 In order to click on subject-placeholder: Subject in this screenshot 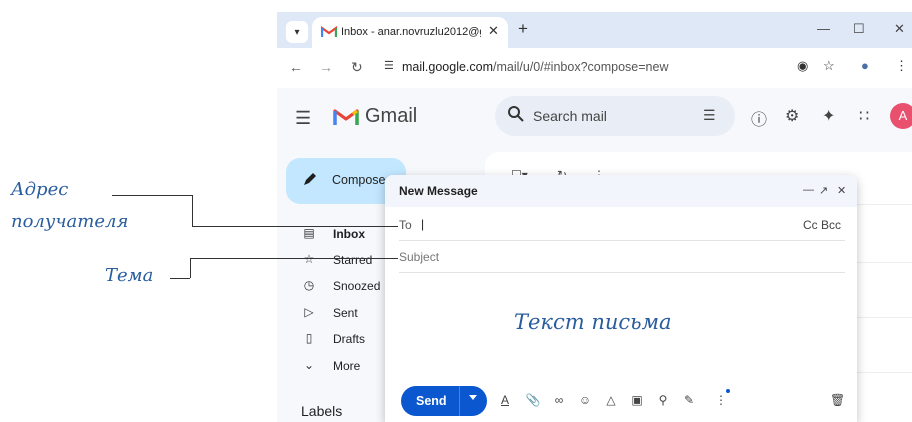, I will do `click(419, 257)`.